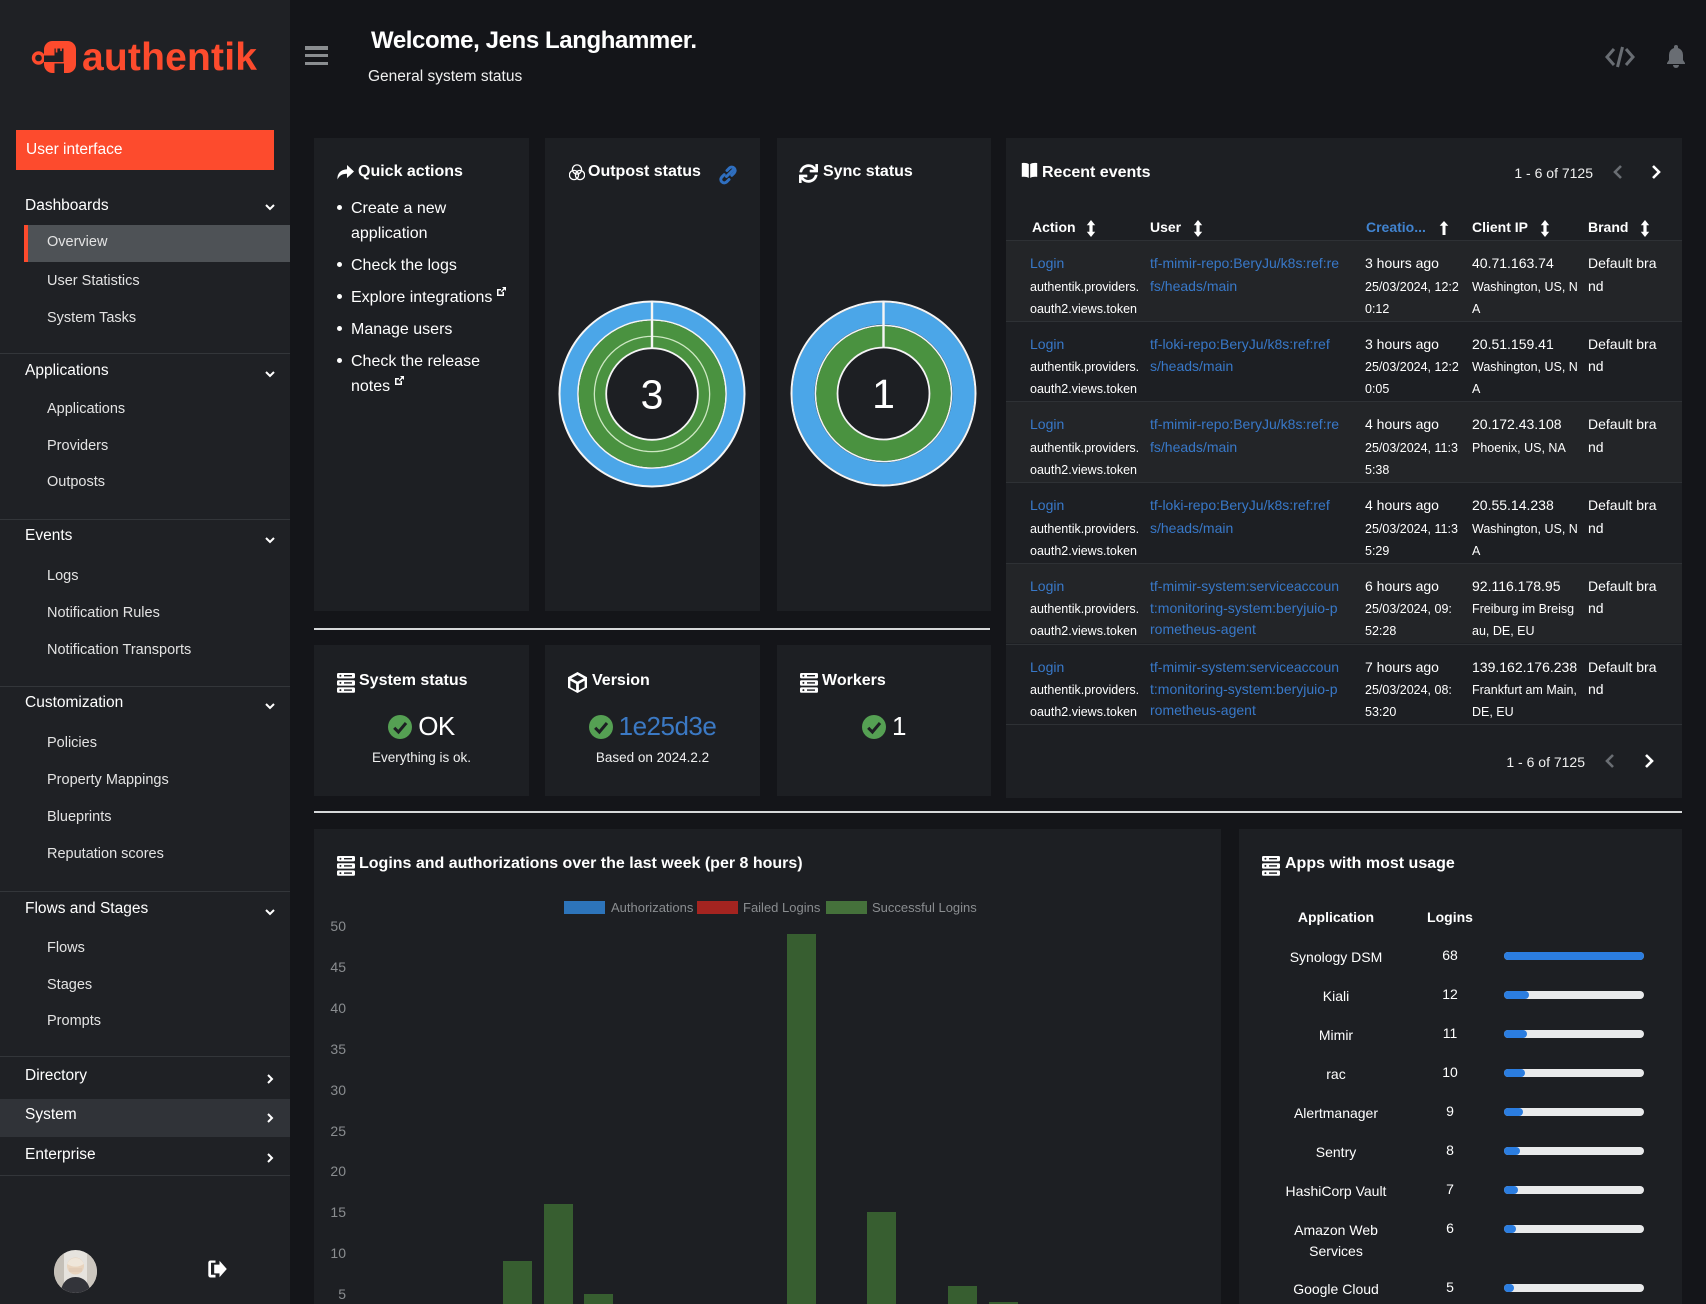 This screenshot has width=1706, height=1304. Describe the element at coordinates (652, 395) in the screenshot. I see `svg-text: 3` at that location.